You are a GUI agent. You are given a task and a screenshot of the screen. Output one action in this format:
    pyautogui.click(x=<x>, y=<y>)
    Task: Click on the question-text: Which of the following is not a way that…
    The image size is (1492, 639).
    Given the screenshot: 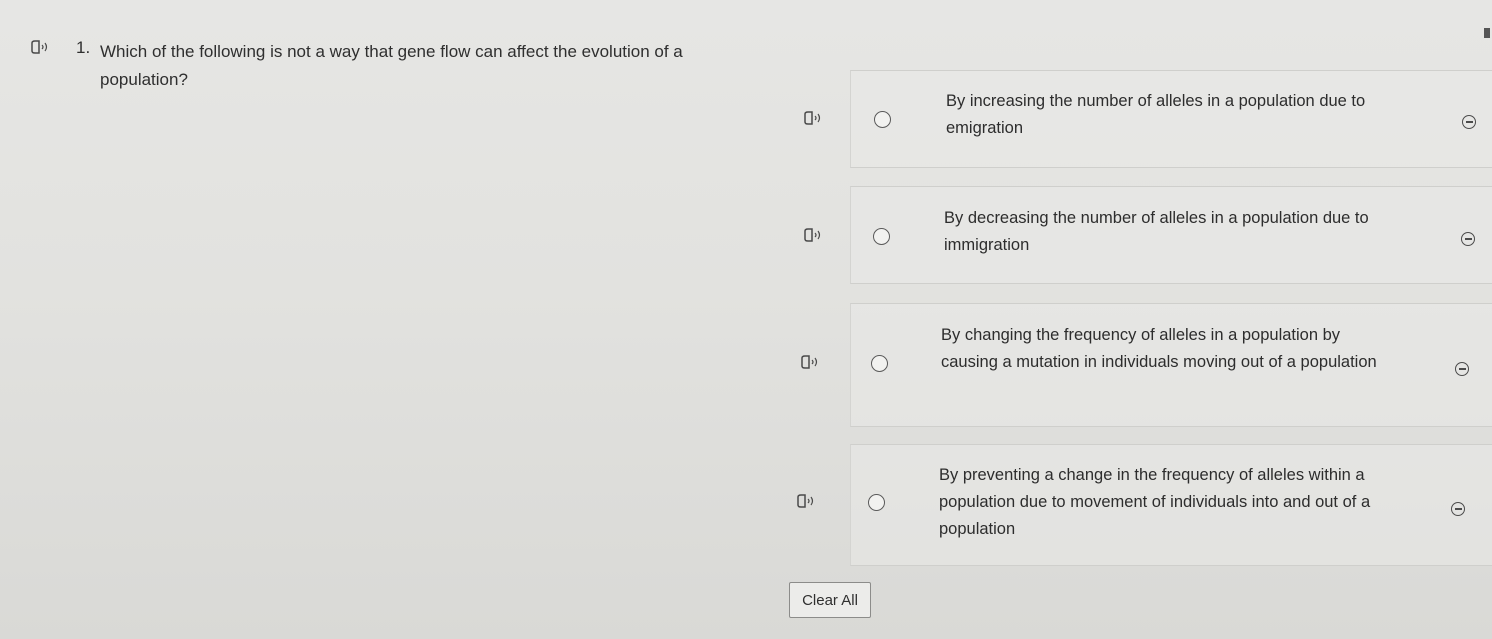 What is the action you would take?
    pyautogui.click(x=391, y=65)
    